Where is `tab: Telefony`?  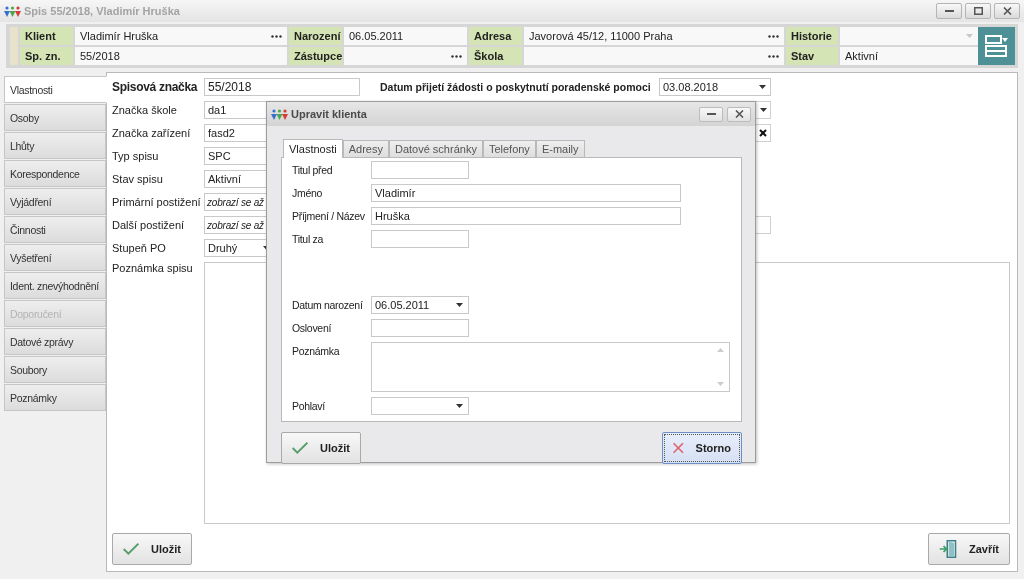 tab: Telefony is located at coordinates (509, 148).